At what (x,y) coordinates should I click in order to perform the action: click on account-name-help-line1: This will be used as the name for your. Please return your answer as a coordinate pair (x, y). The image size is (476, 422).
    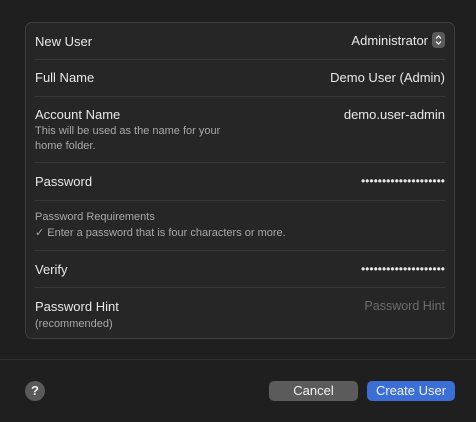
    Looking at the image, I should click on (128, 131).